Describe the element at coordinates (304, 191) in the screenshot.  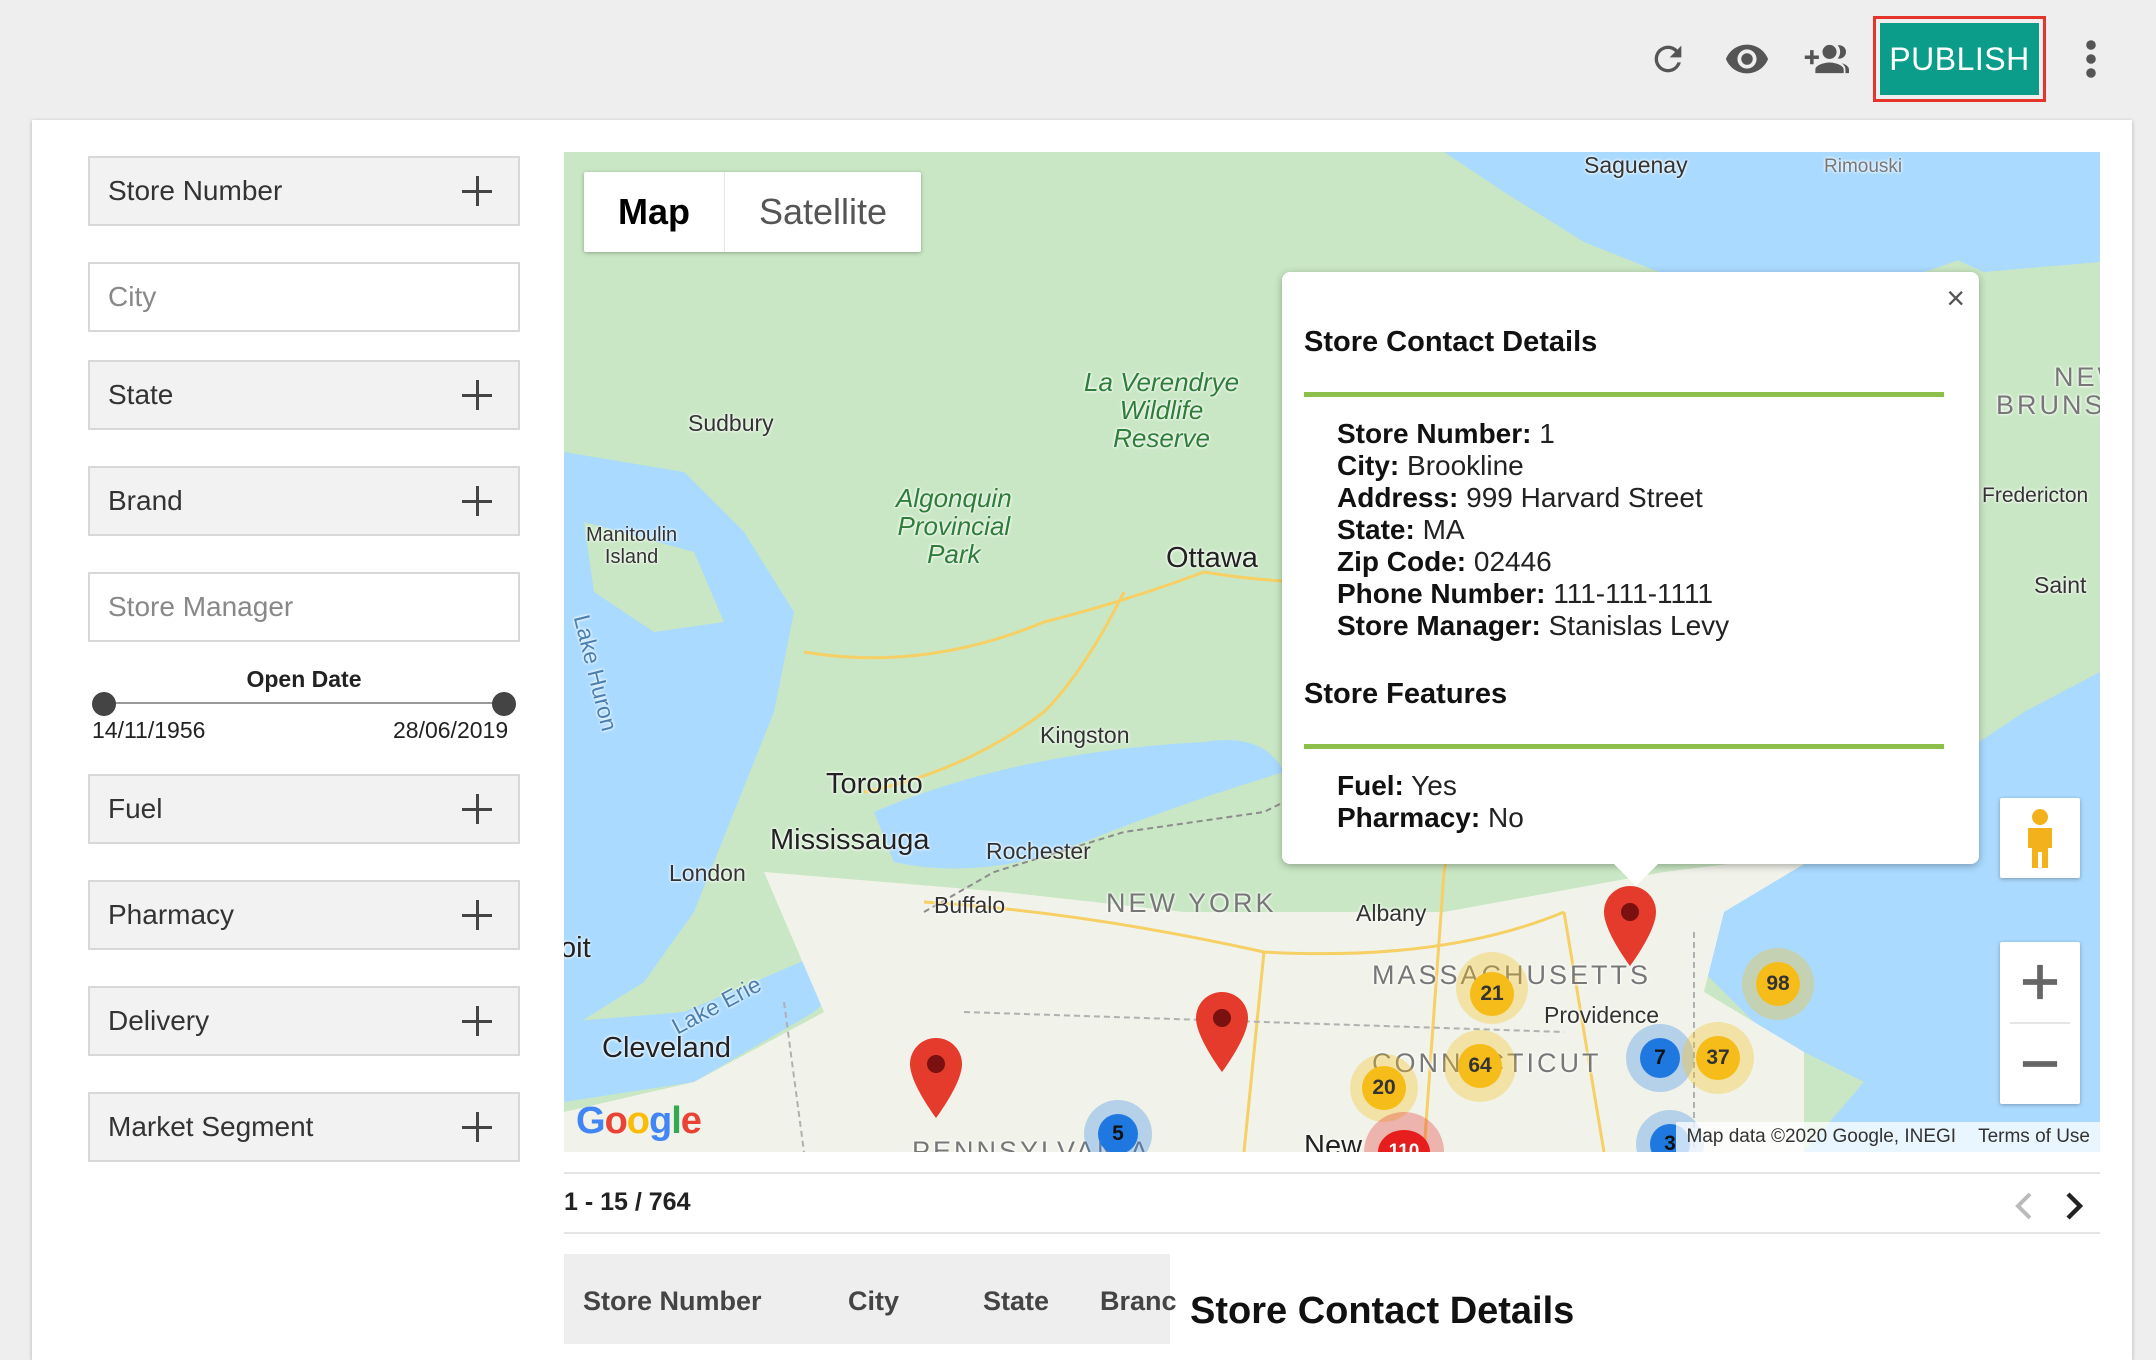
I see `filter-store-number: Store Number` at that location.